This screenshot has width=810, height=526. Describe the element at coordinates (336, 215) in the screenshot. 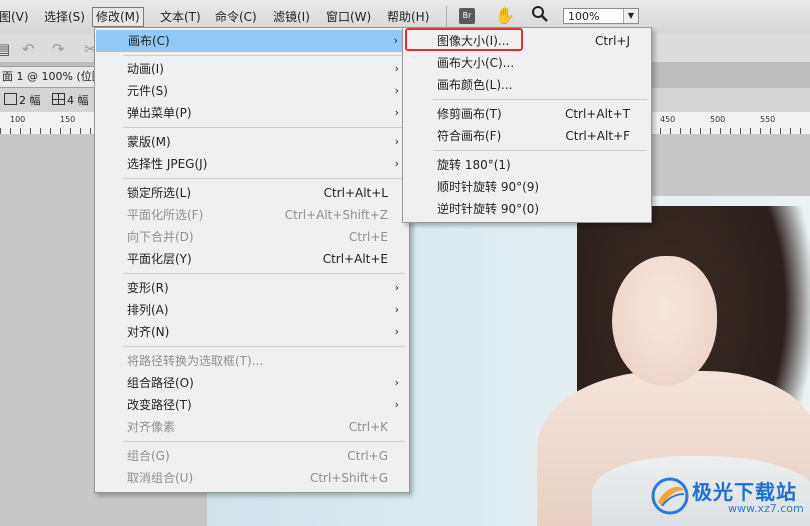

I see `menu-item-shortcut: Ctrl+Alt+Shift+Z` at that location.